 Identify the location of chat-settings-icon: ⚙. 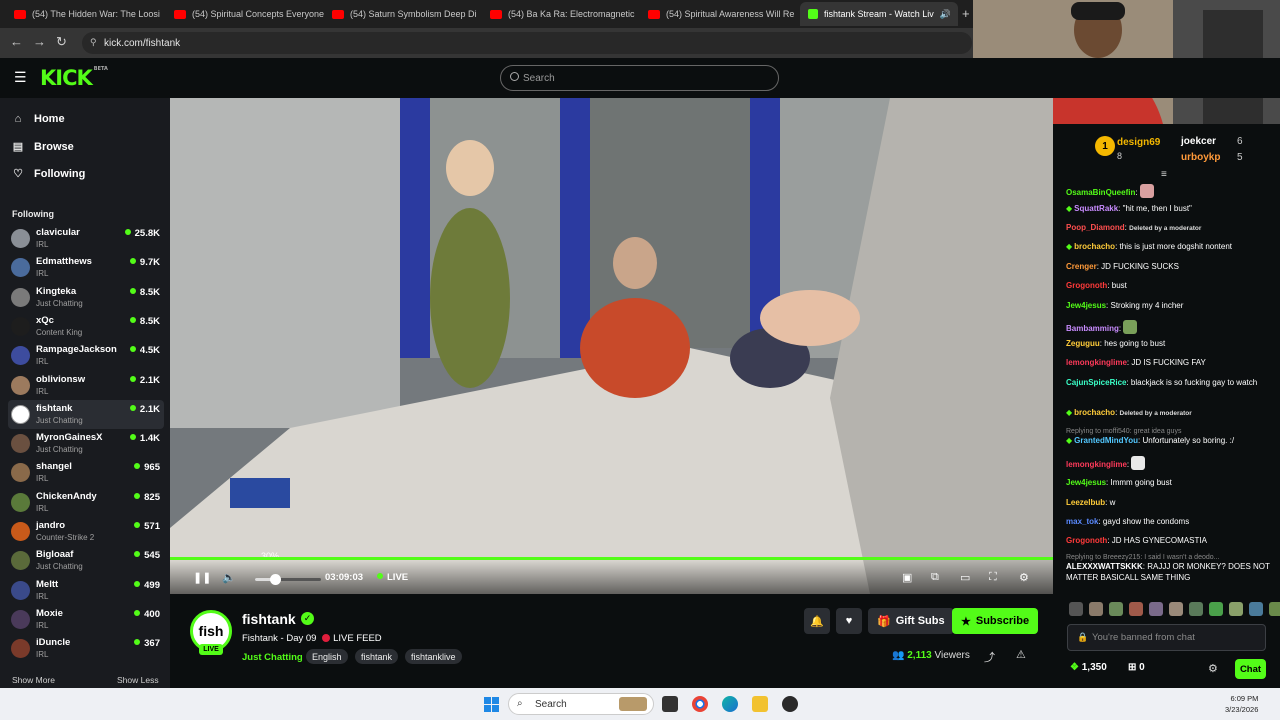
(1213, 668).